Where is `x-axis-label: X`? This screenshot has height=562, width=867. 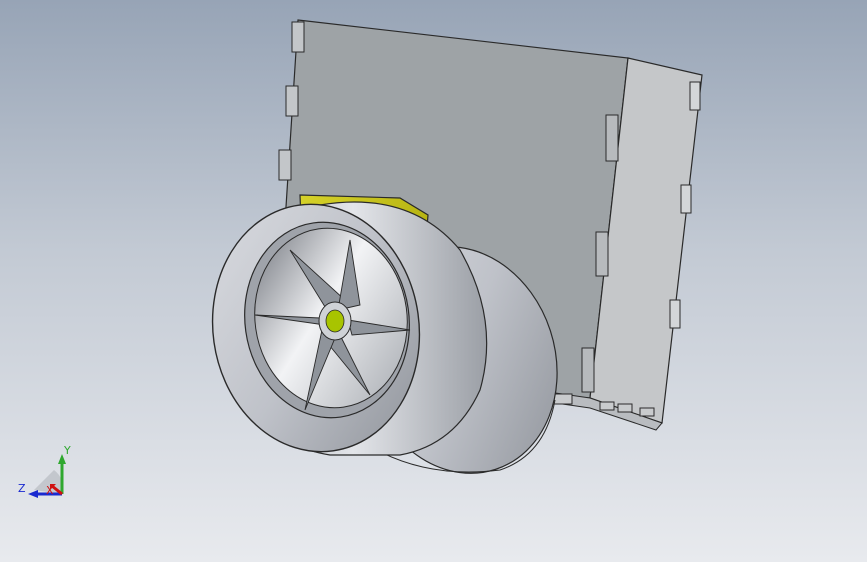 x-axis-label: X is located at coordinates (50, 490).